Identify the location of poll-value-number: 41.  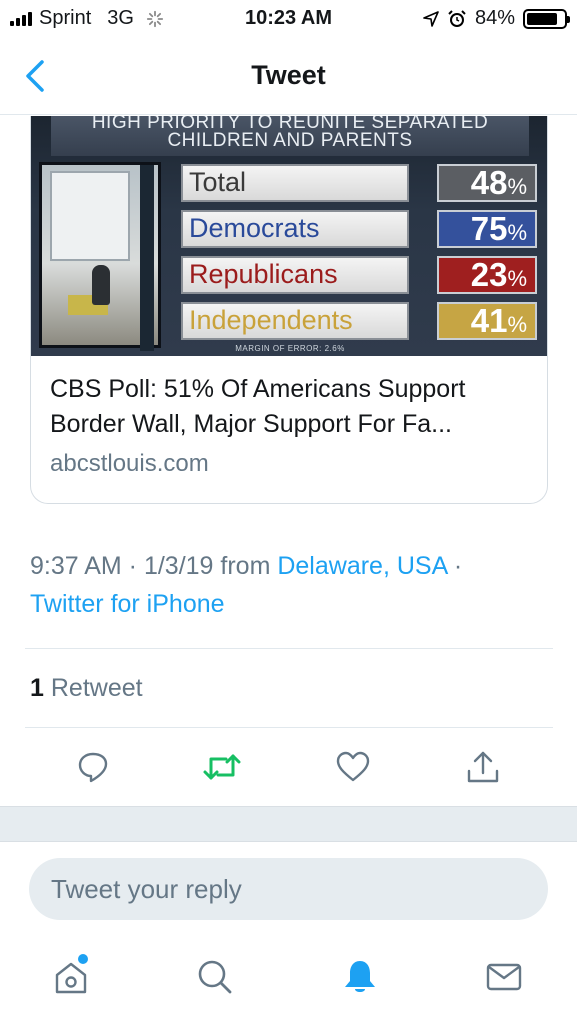
(489, 320).